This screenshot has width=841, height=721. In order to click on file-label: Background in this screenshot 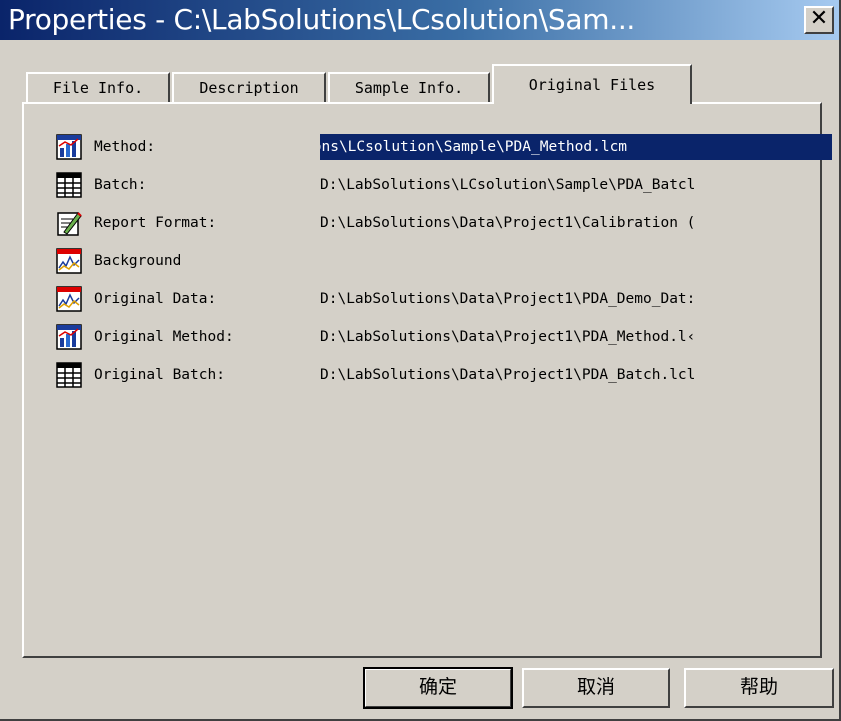, I will do `click(138, 261)`.